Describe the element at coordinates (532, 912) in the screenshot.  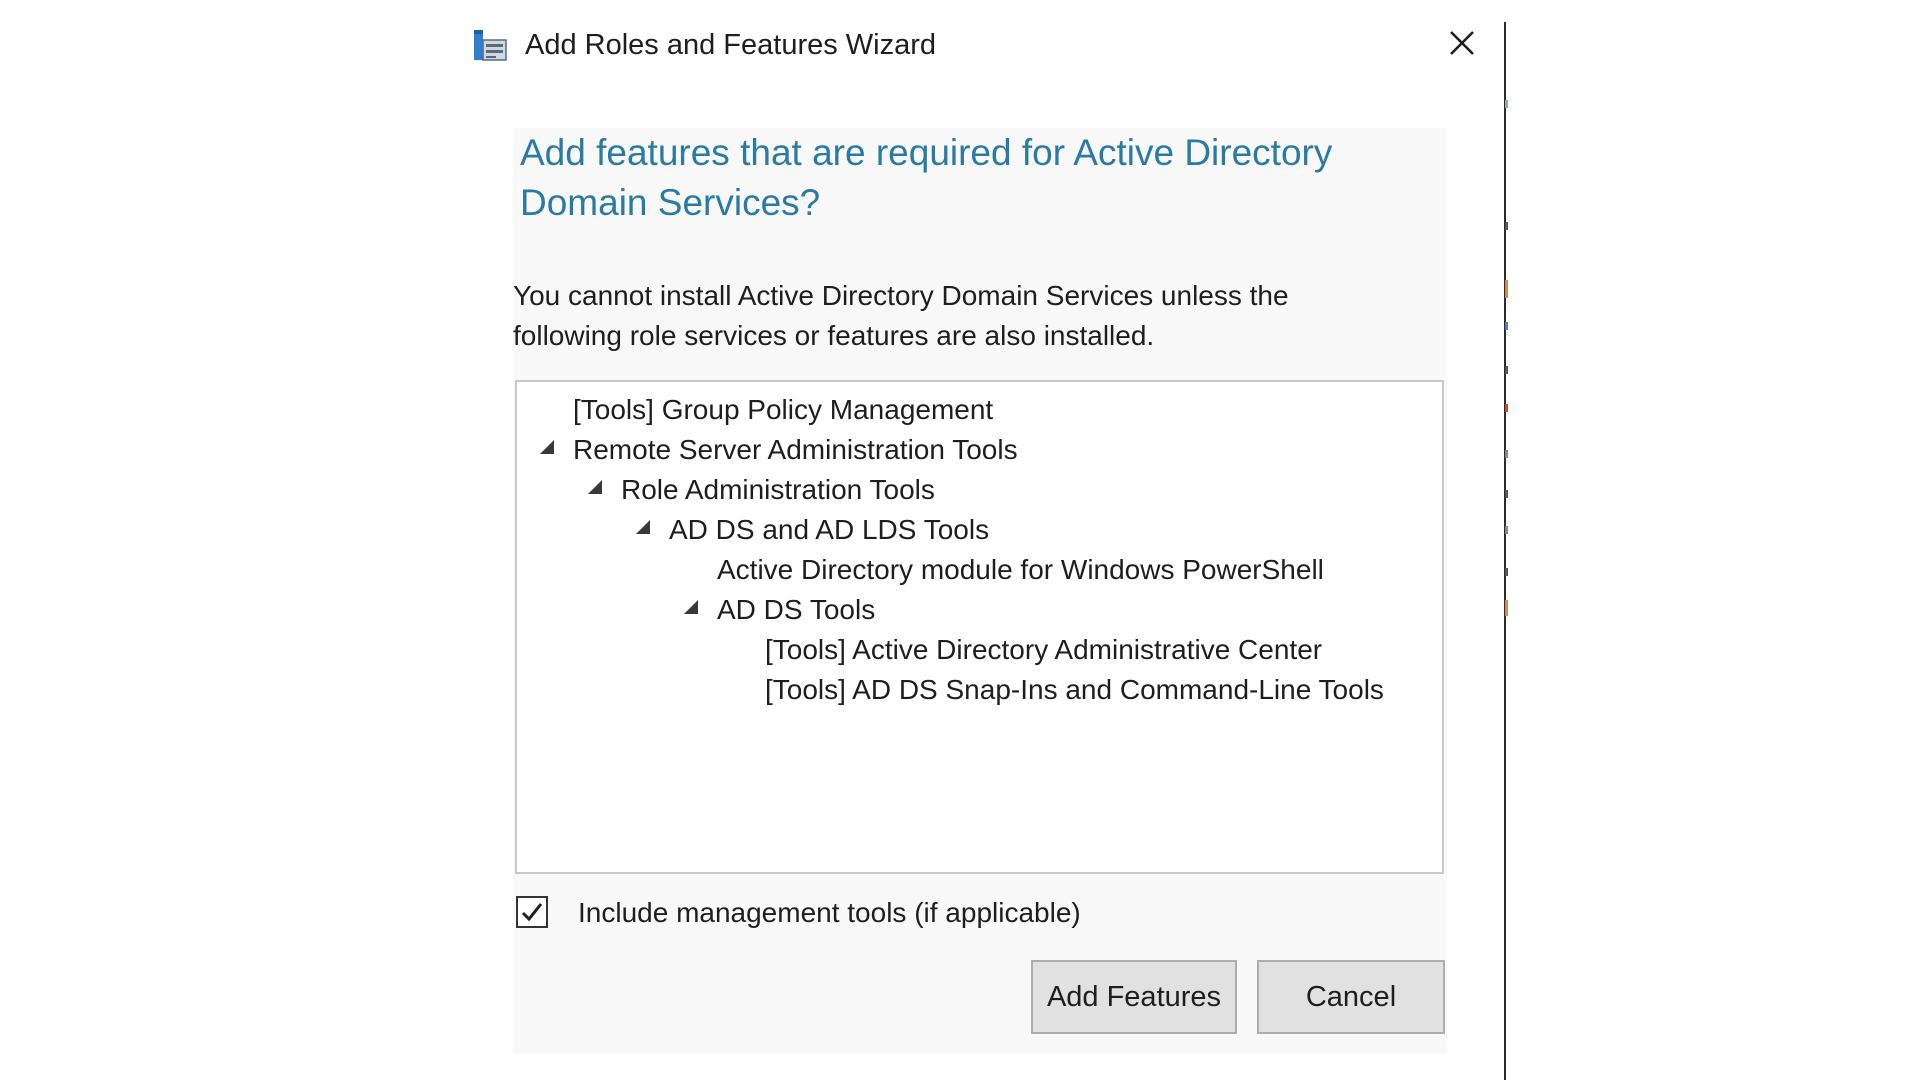
I see `include-tools-checkbox` at that location.